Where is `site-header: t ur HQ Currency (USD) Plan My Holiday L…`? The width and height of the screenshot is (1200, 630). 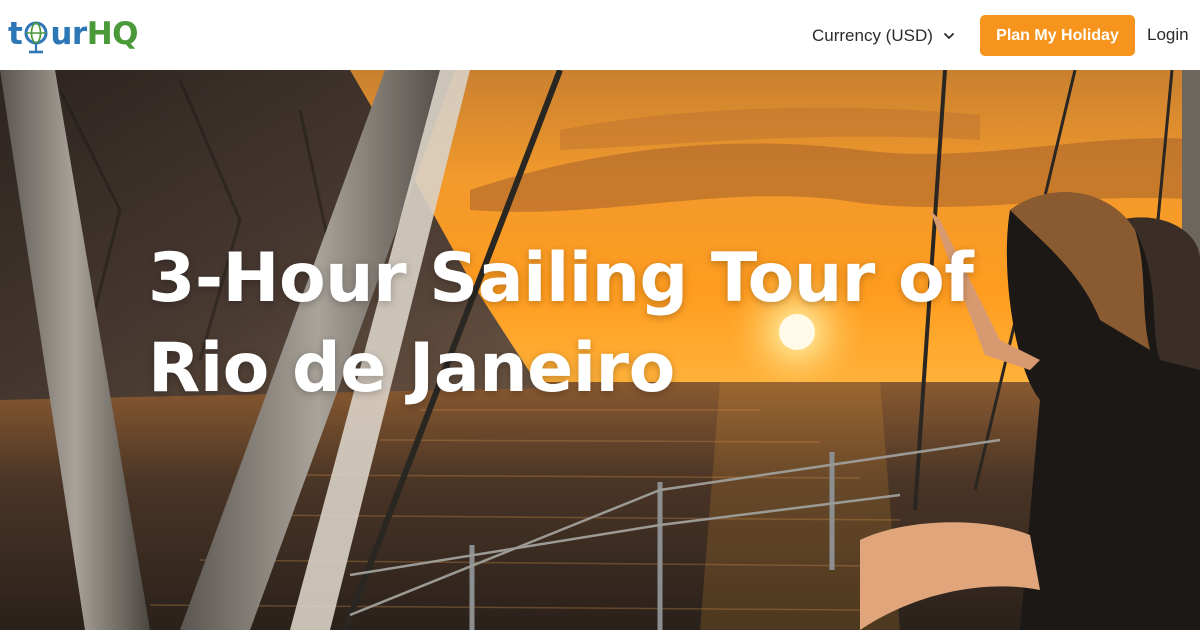
site-header: t ur HQ Currency (USD) Plan My Holiday L… is located at coordinates (600, 35).